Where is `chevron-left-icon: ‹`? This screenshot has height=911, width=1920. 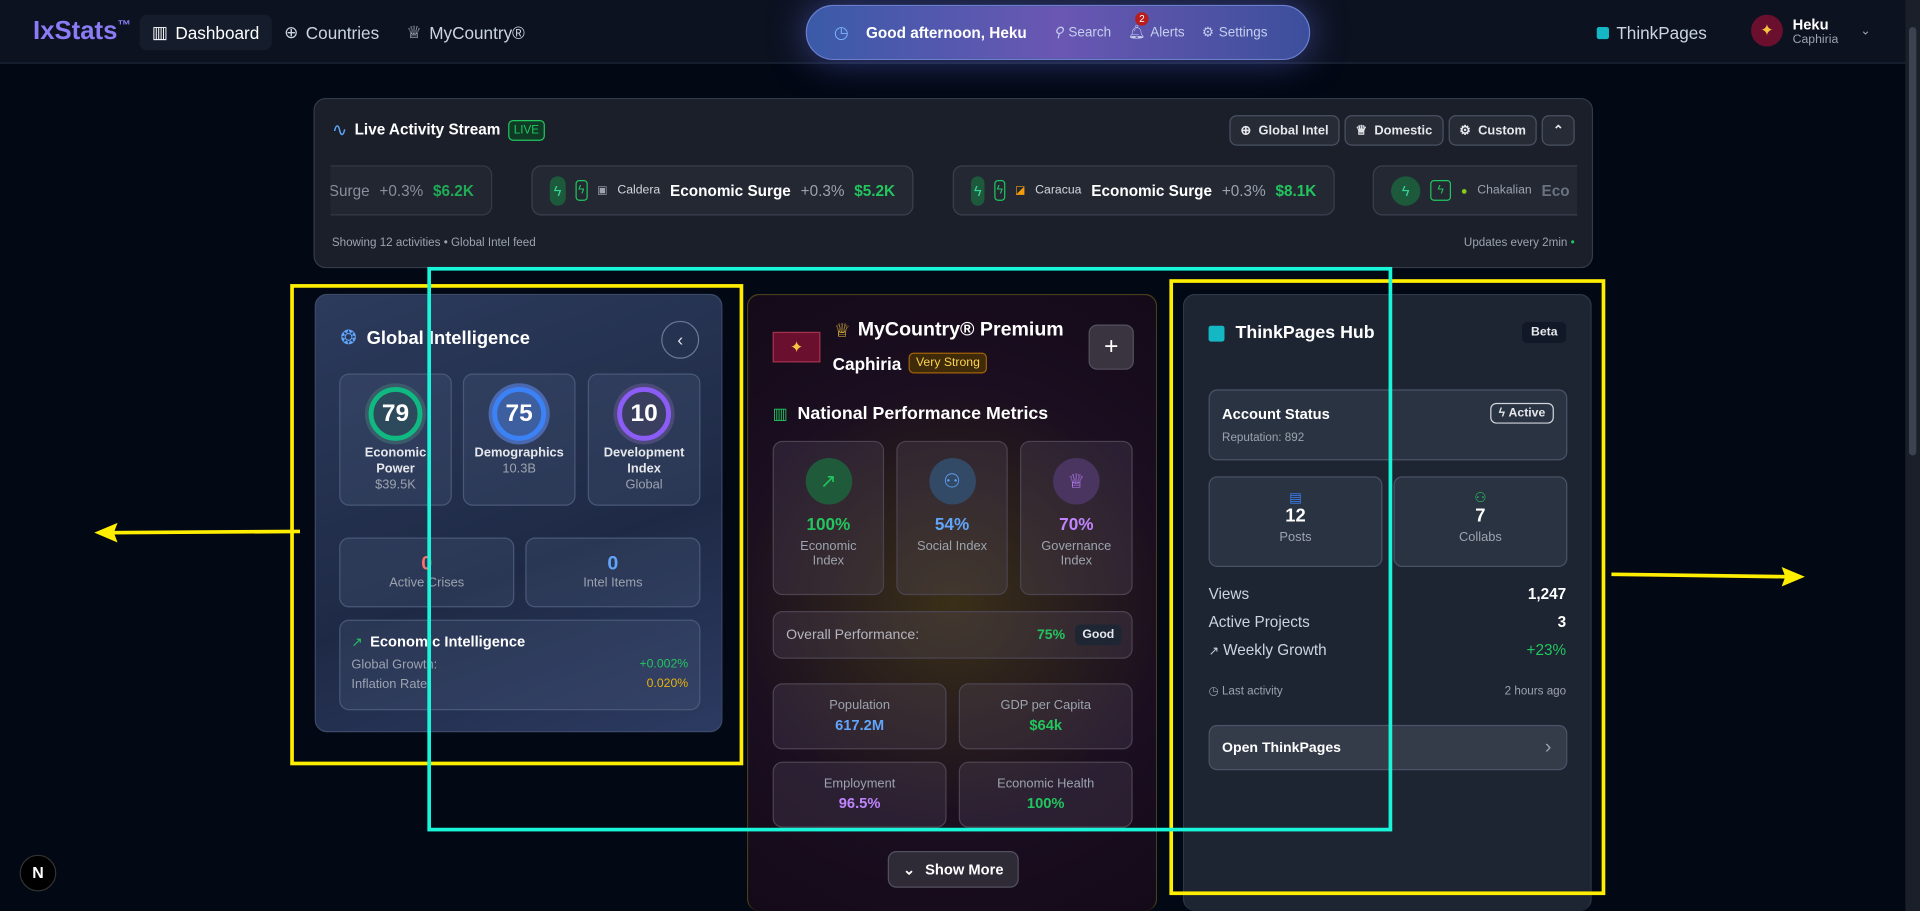 chevron-left-icon: ‹ is located at coordinates (680, 339).